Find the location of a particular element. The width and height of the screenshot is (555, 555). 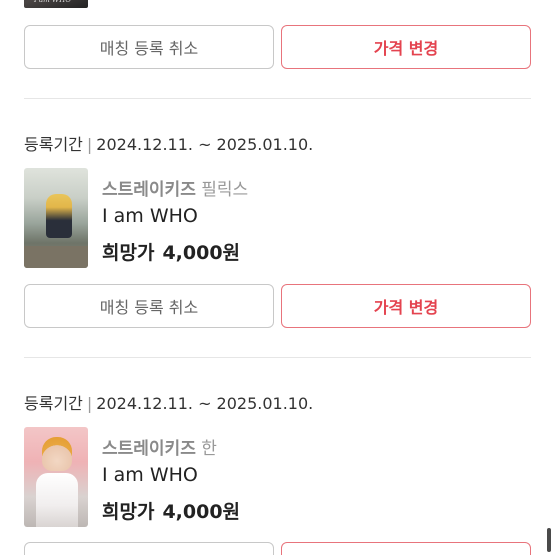

member-name: 필릭스 is located at coordinates (225, 190).